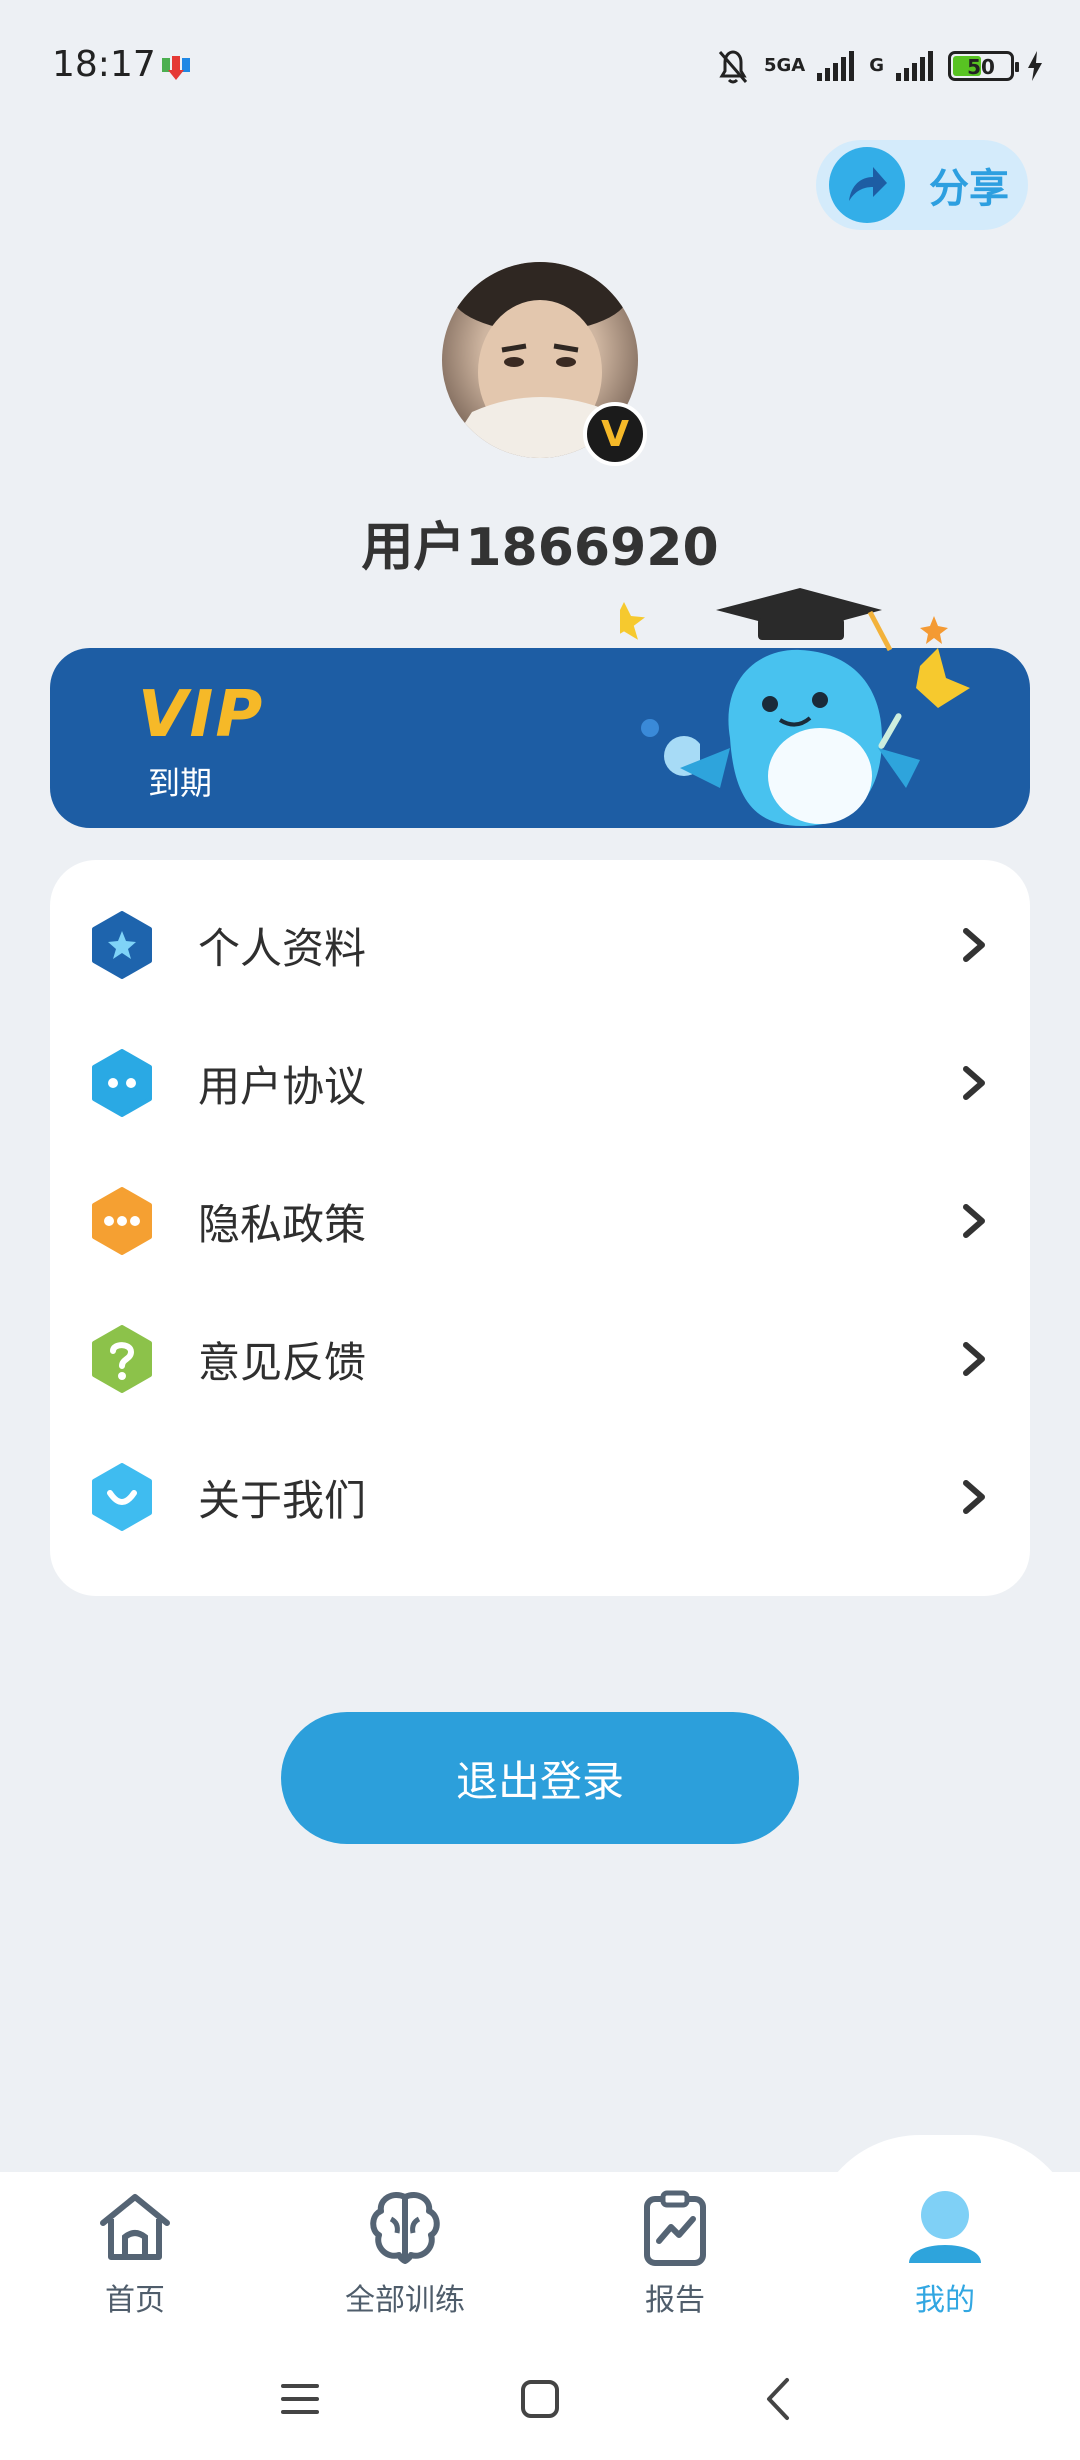 This screenshot has height=2460, width=1080. I want to click on nav-item-all-training: 全部训练, so click(405, 2252).